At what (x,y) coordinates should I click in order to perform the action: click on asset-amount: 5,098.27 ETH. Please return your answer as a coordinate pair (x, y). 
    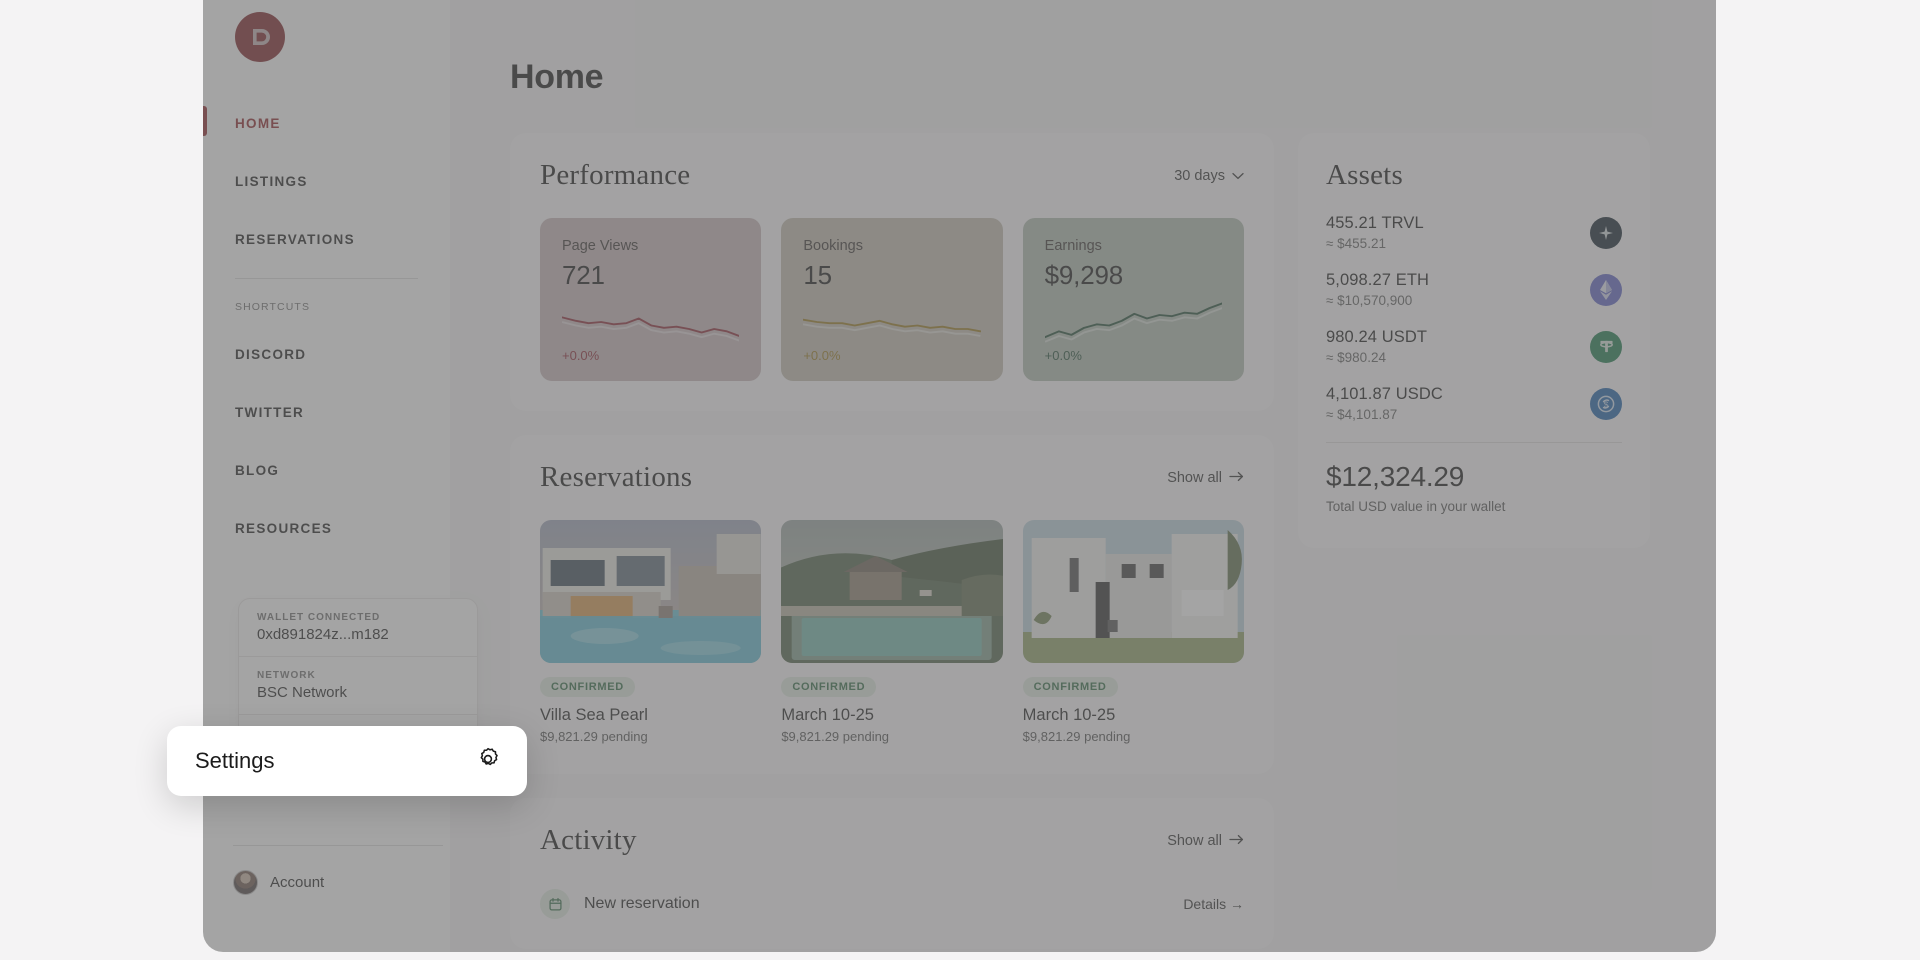
    Looking at the image, I should click on (1378, 280).